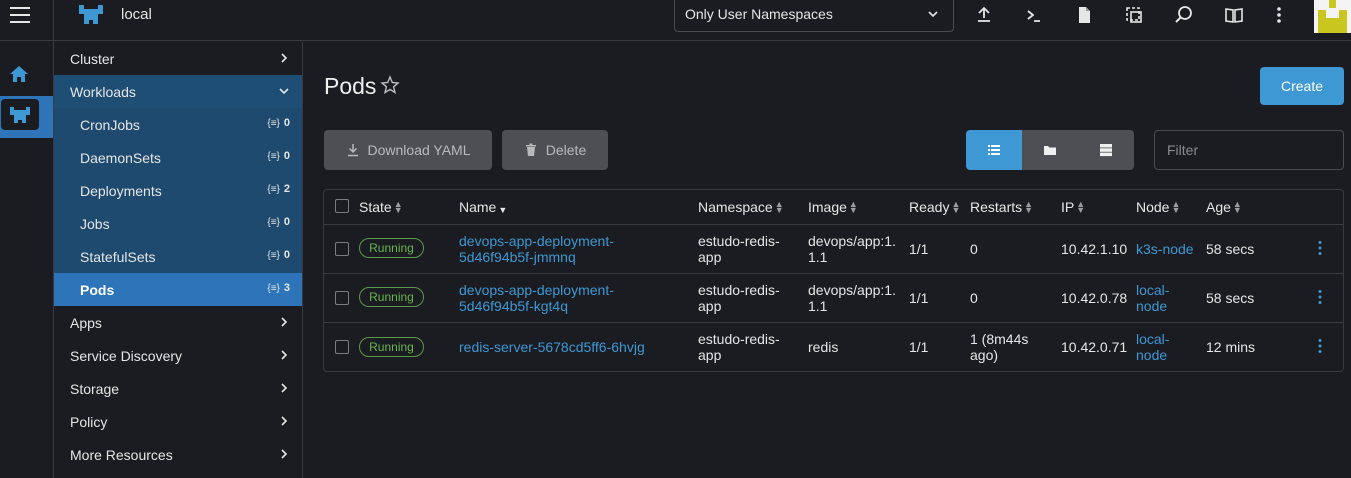 Image resolution: width=1351 pixels, height=478 pixels. I want to click on pod-name-line: devops-app-deployment-, so click(536, 241).